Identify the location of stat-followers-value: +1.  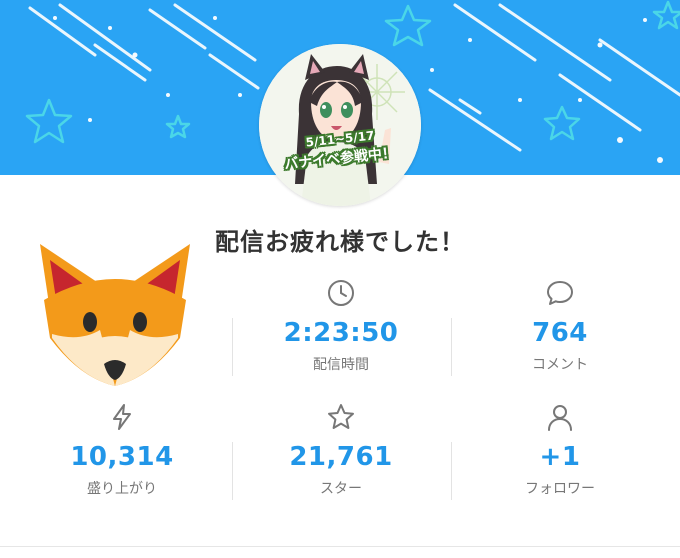
(560, 457).